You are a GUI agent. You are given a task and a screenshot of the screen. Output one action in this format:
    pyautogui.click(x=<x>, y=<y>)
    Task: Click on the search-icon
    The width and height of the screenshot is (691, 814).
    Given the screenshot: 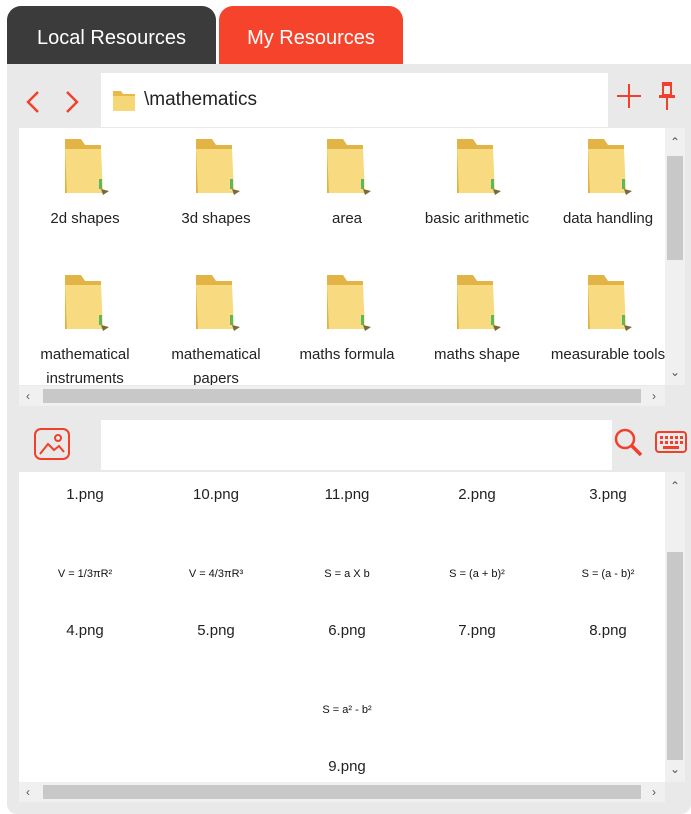 What is the action you would take?
    pyautogui.click(x=628, y=442)
    